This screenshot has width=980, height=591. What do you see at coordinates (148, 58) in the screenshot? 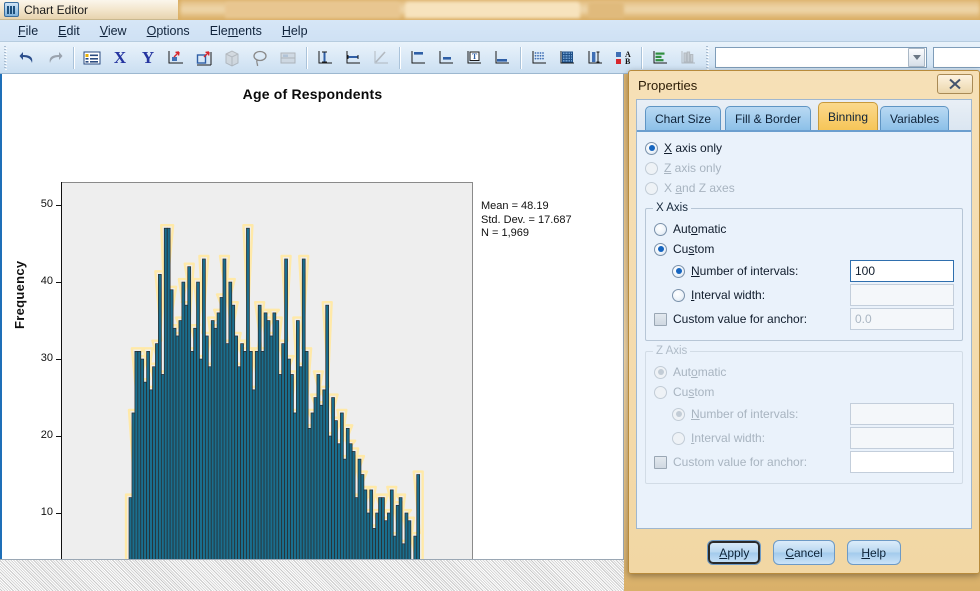
I see `y-axis-icon: Y` at bounding box center [148, 58].